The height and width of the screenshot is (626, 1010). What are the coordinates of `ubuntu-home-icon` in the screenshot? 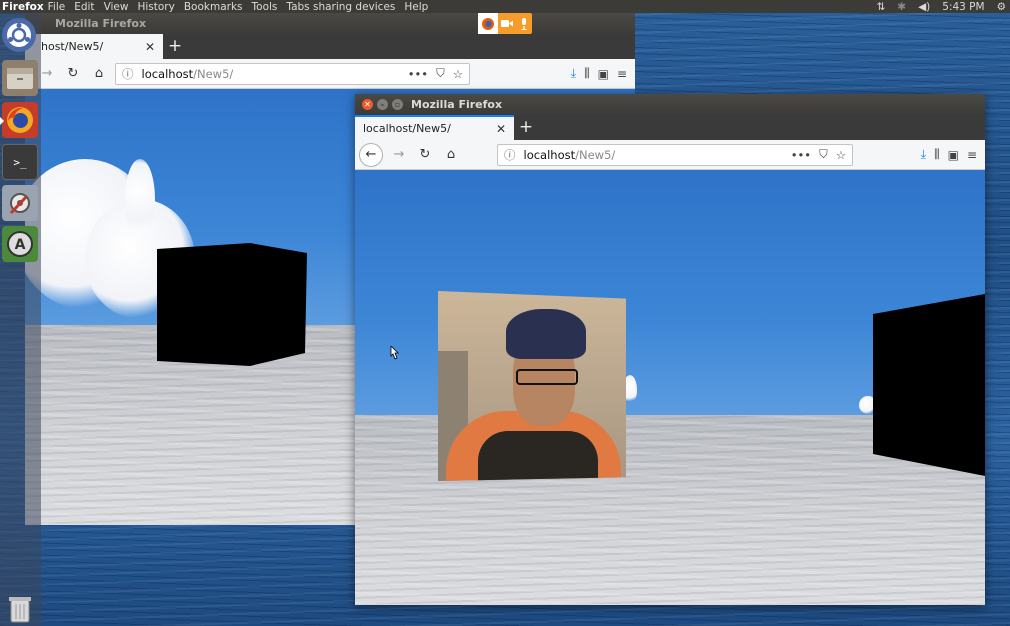 It's located at (19, 35).